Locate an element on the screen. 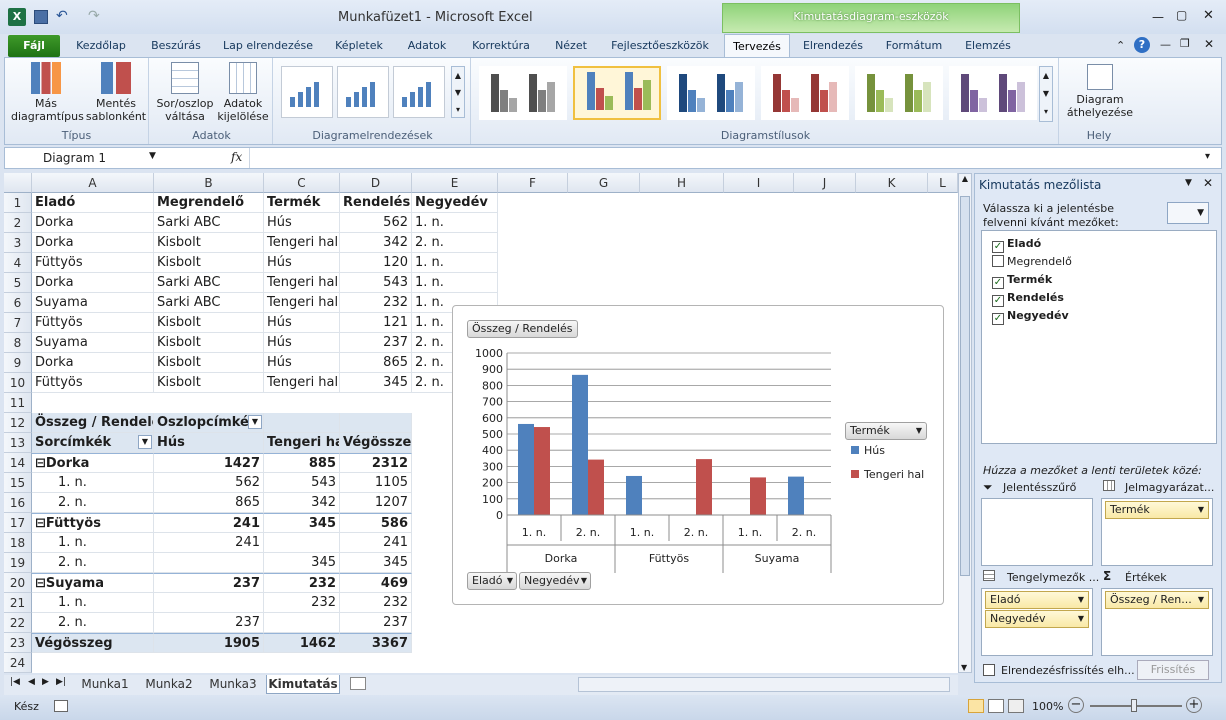 This screenshot has width=1226, height=720. function-icon: fx is located at coordinates (236, 157).